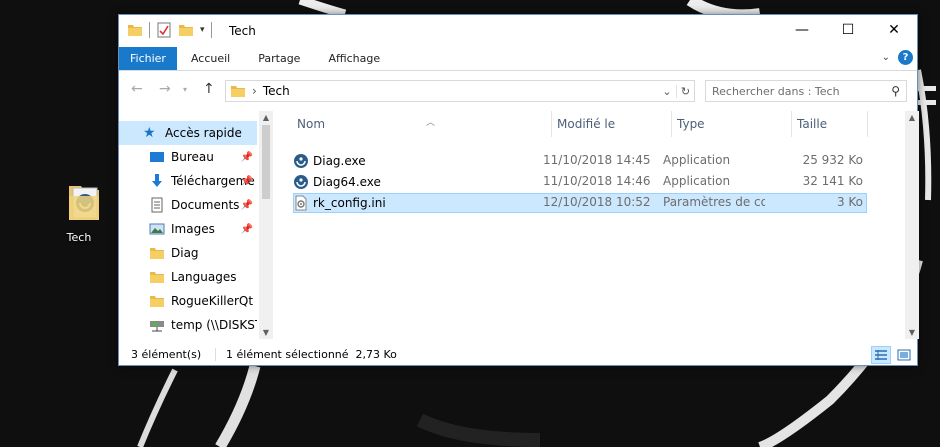  What do you see at coordinates (912, 225) in the screenshot?
I see `file-list-scrollbar: ▲ ▼` at bounding box center [912, 225].